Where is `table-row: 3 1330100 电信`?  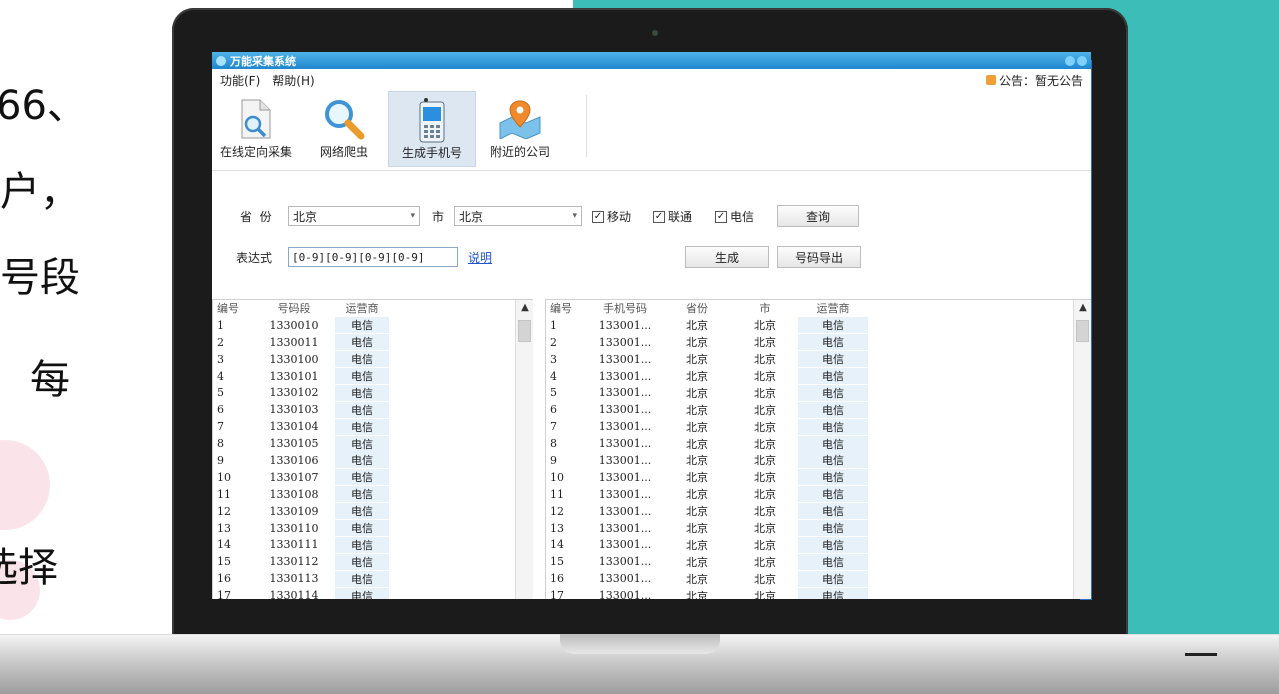
table-row: 3 1330100 电信 is located at coordinates (373, 359).